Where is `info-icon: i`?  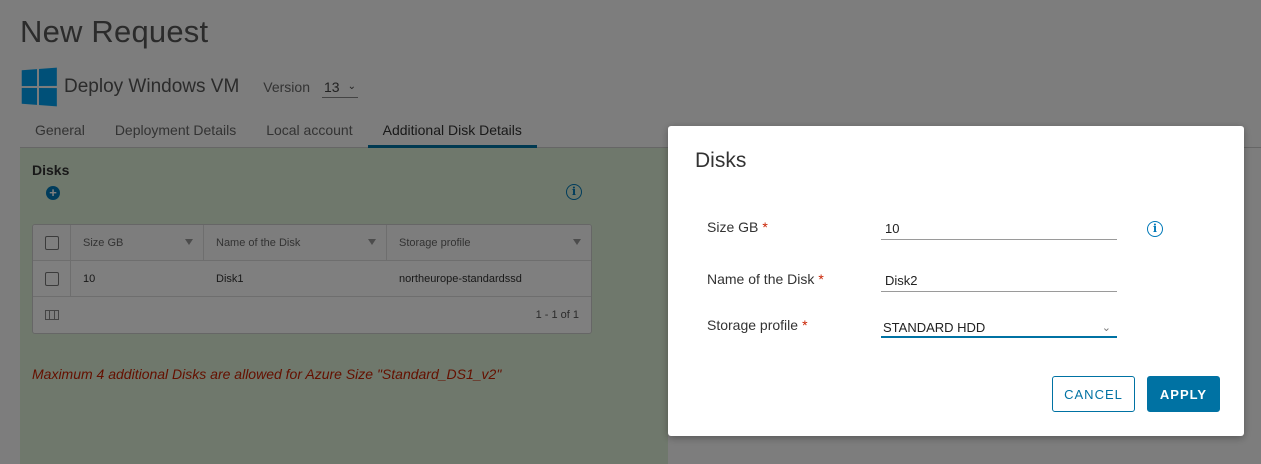 info-icon: i is located at coordinates (1155, 229).